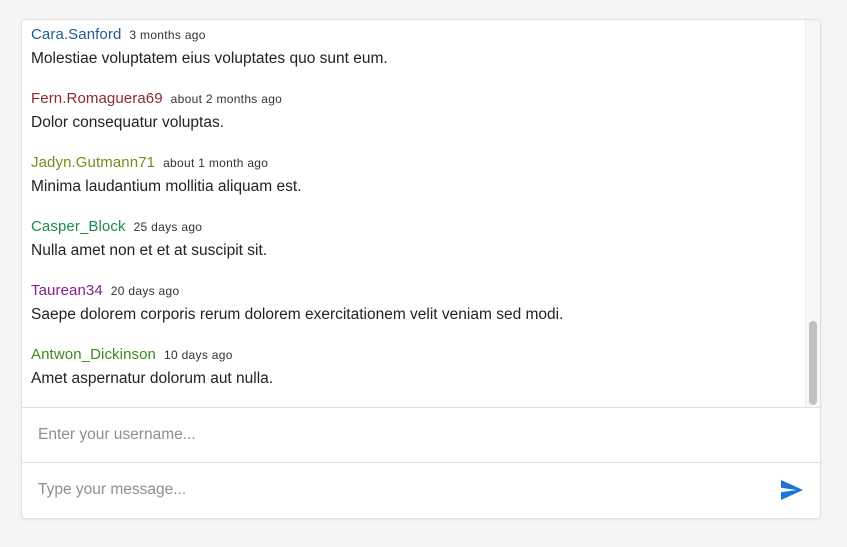 The image size is (847, 547). I want to click on username-field, so click(421, 435).